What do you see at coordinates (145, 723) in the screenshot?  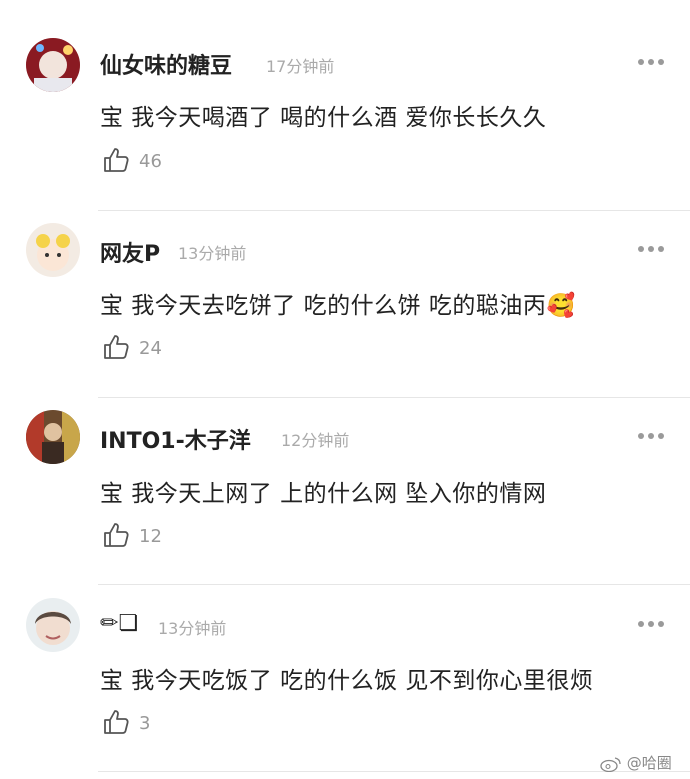 I see `like-count: 3` at bounding box center [145, 723].